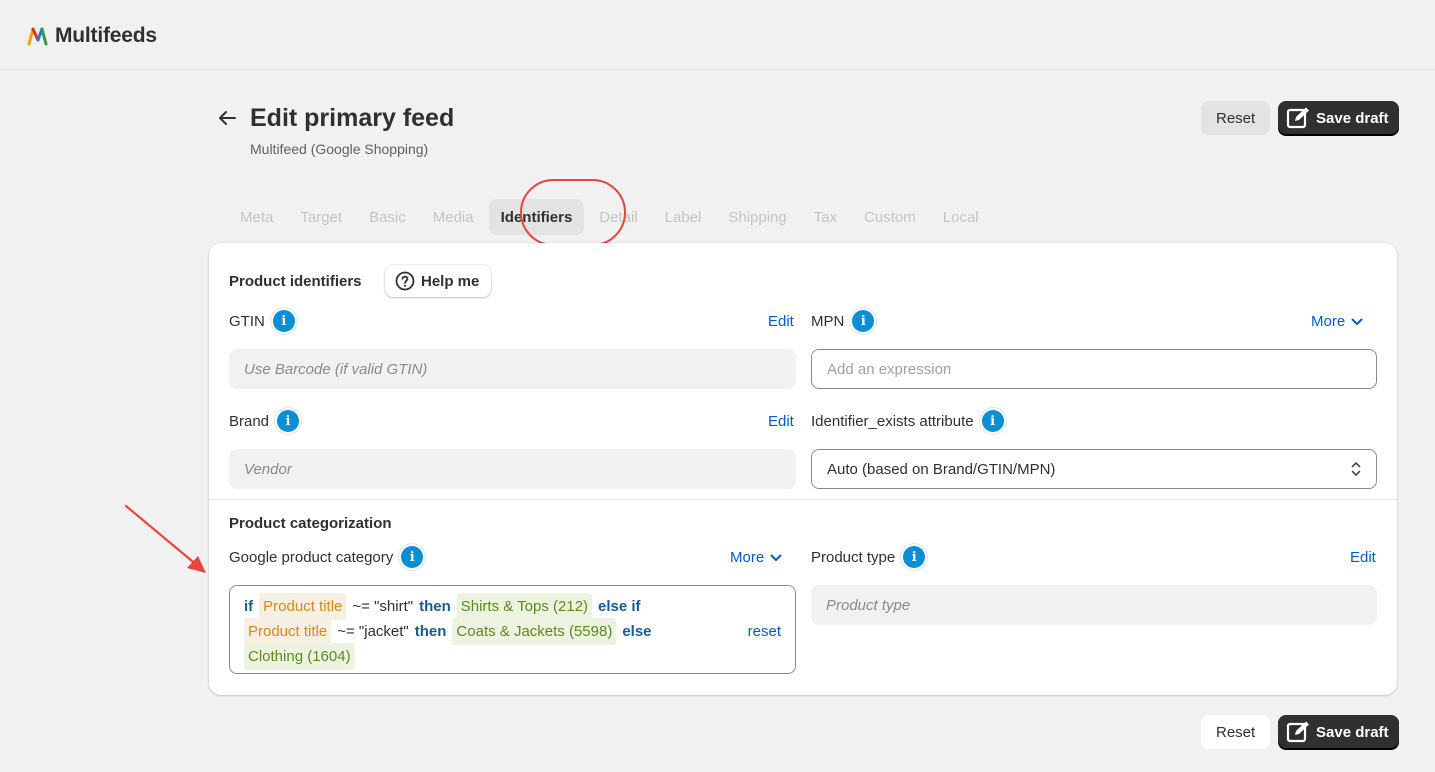 This screenshot has width=1435, height=772. I want to click on section-divider, so click(803, 499).